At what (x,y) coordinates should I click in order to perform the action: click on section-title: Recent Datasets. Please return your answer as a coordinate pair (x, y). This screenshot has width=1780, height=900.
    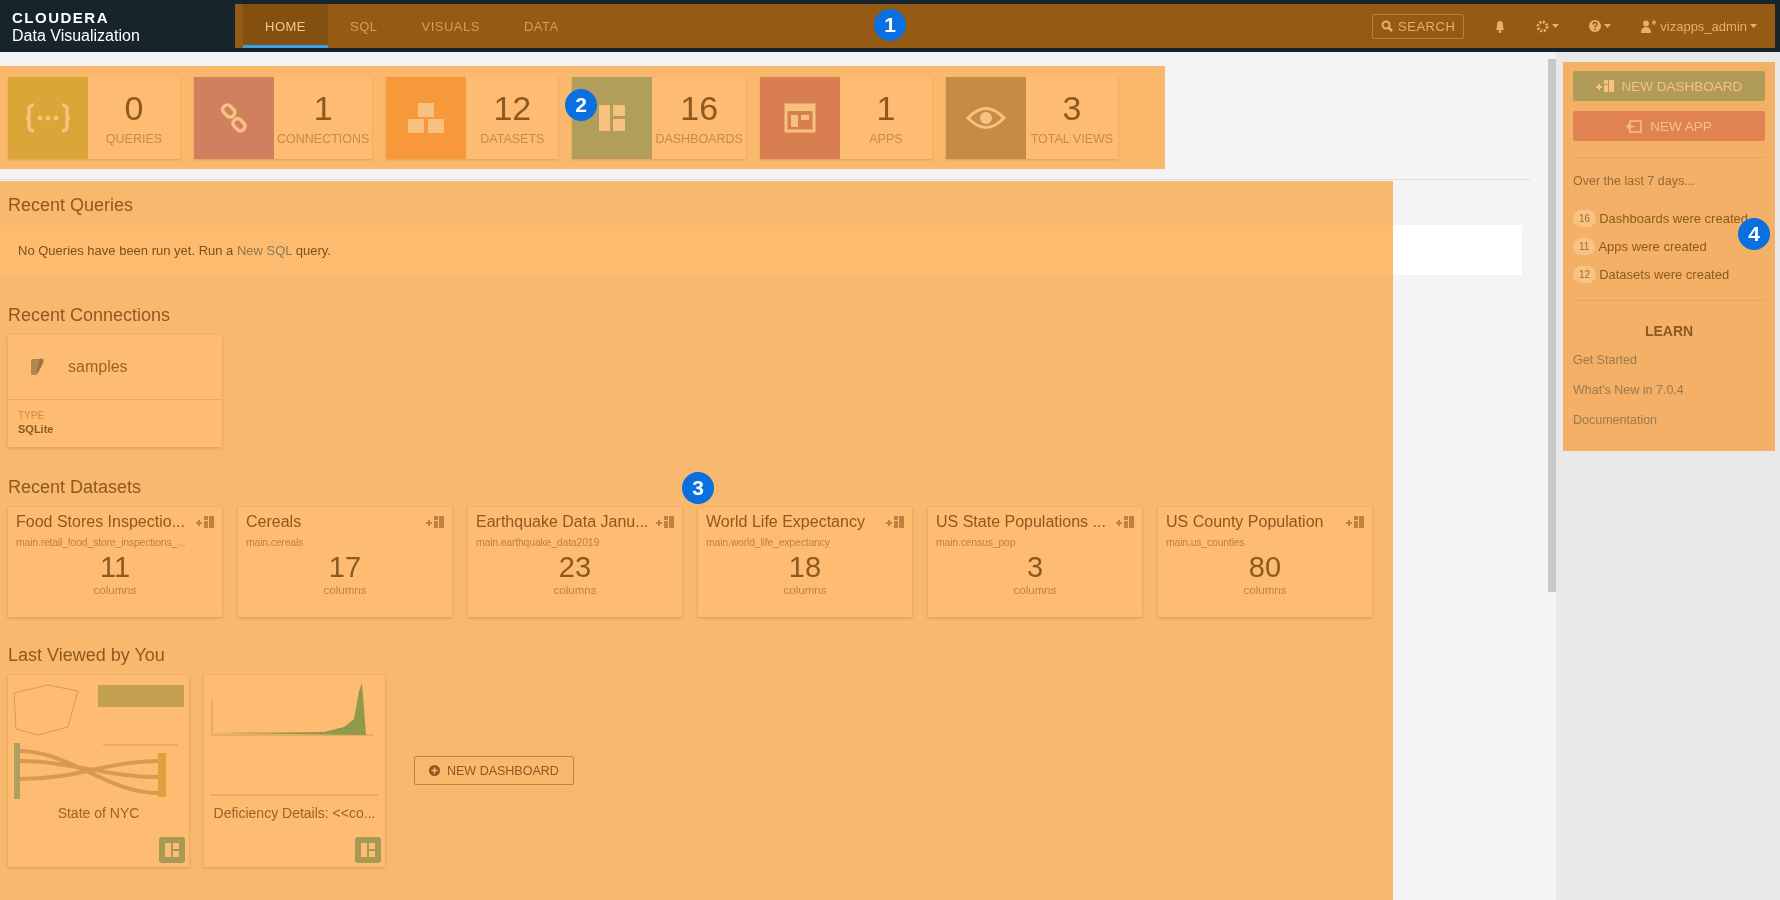
    Looking at the image, I should click on (75, 487).